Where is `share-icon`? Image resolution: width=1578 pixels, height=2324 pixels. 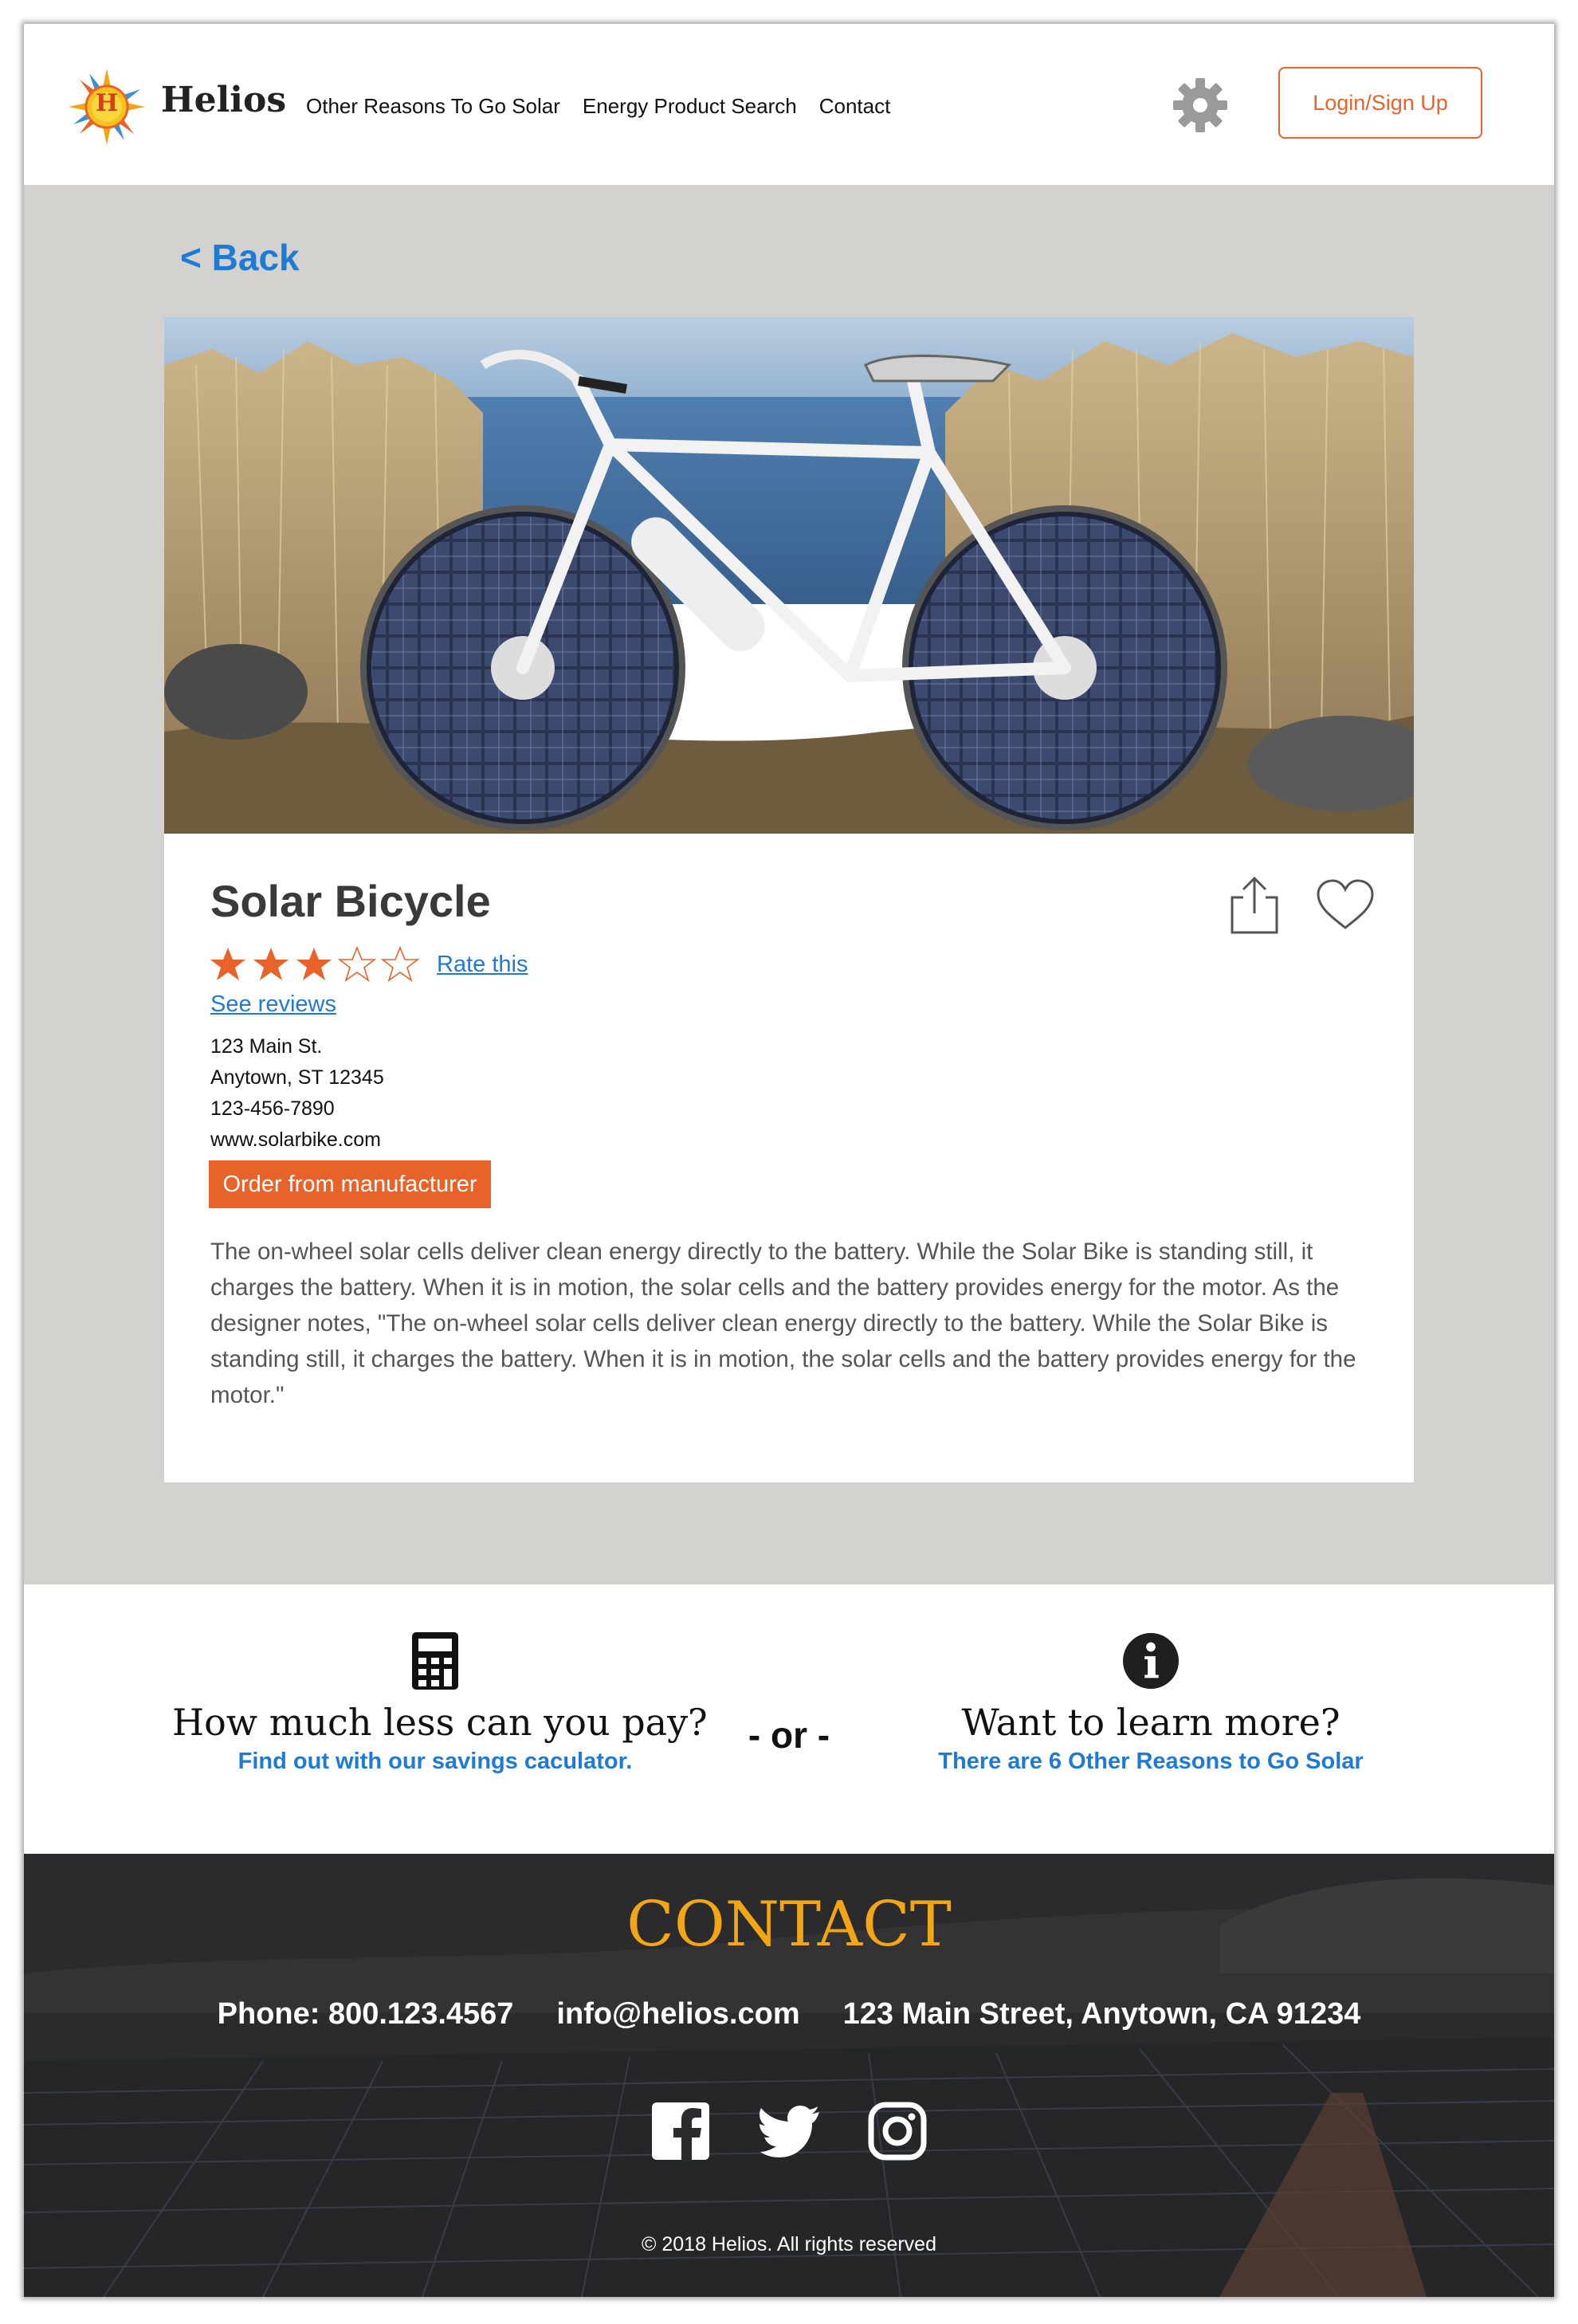
share-icon is located at coordinates (1254, 905).